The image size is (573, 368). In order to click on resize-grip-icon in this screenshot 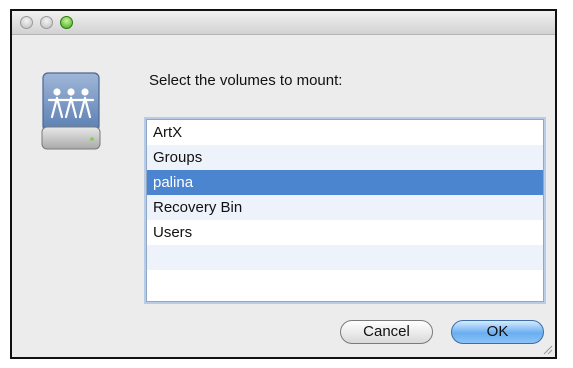, I will do `click(547, 349)`.